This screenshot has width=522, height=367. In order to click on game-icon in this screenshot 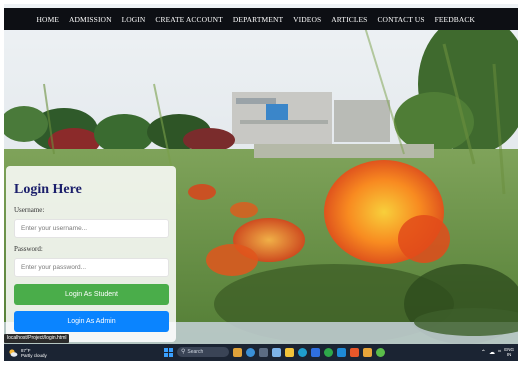, I will do `click(380, 352)`.